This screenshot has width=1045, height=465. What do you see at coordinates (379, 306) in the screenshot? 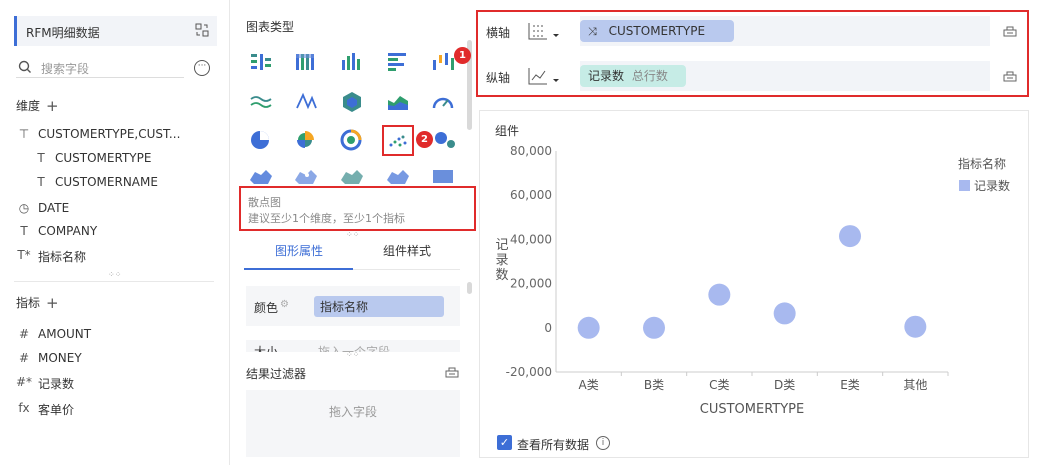
I see `color-field-pill: 指标名称` at bounding box center [379, 306].